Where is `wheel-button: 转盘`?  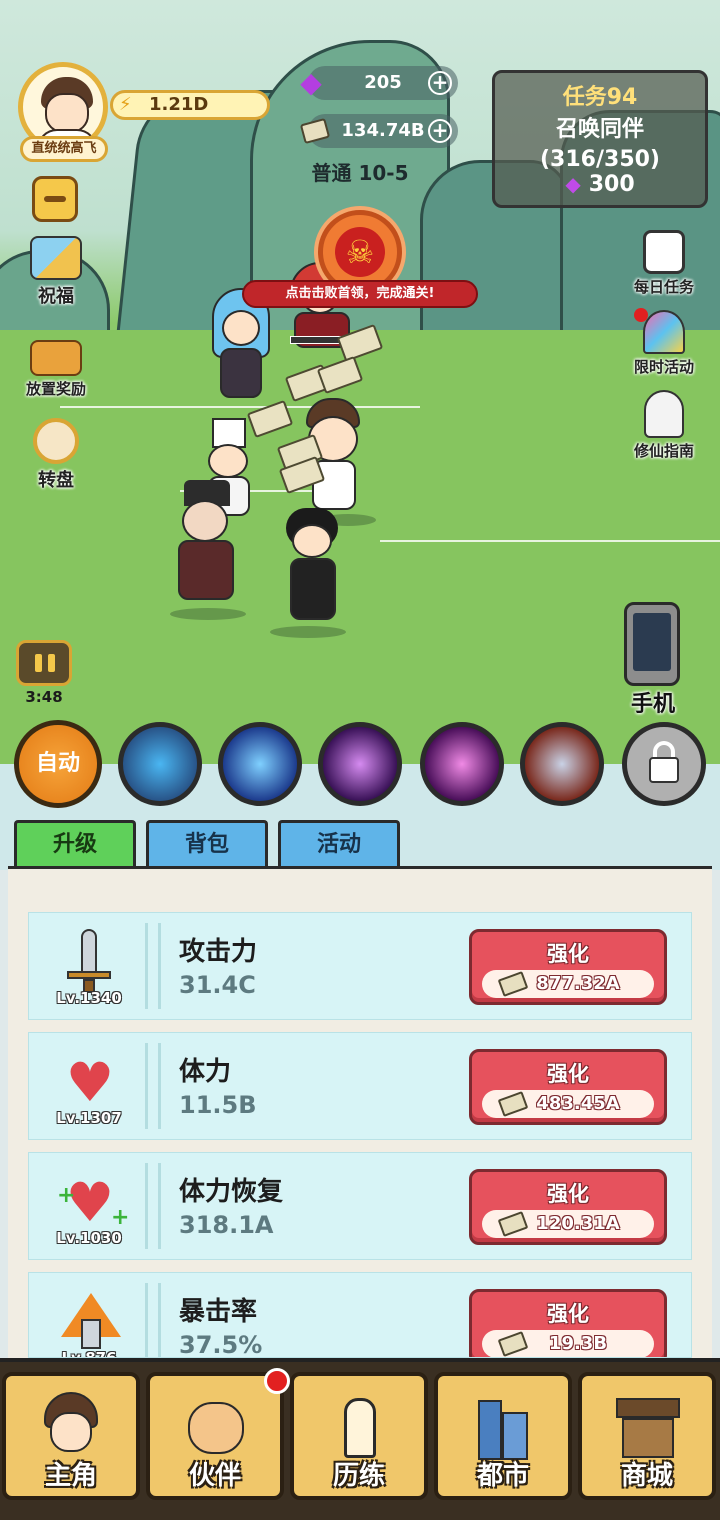 wheel-button: 转盘 is located at coordinates (56, 455).